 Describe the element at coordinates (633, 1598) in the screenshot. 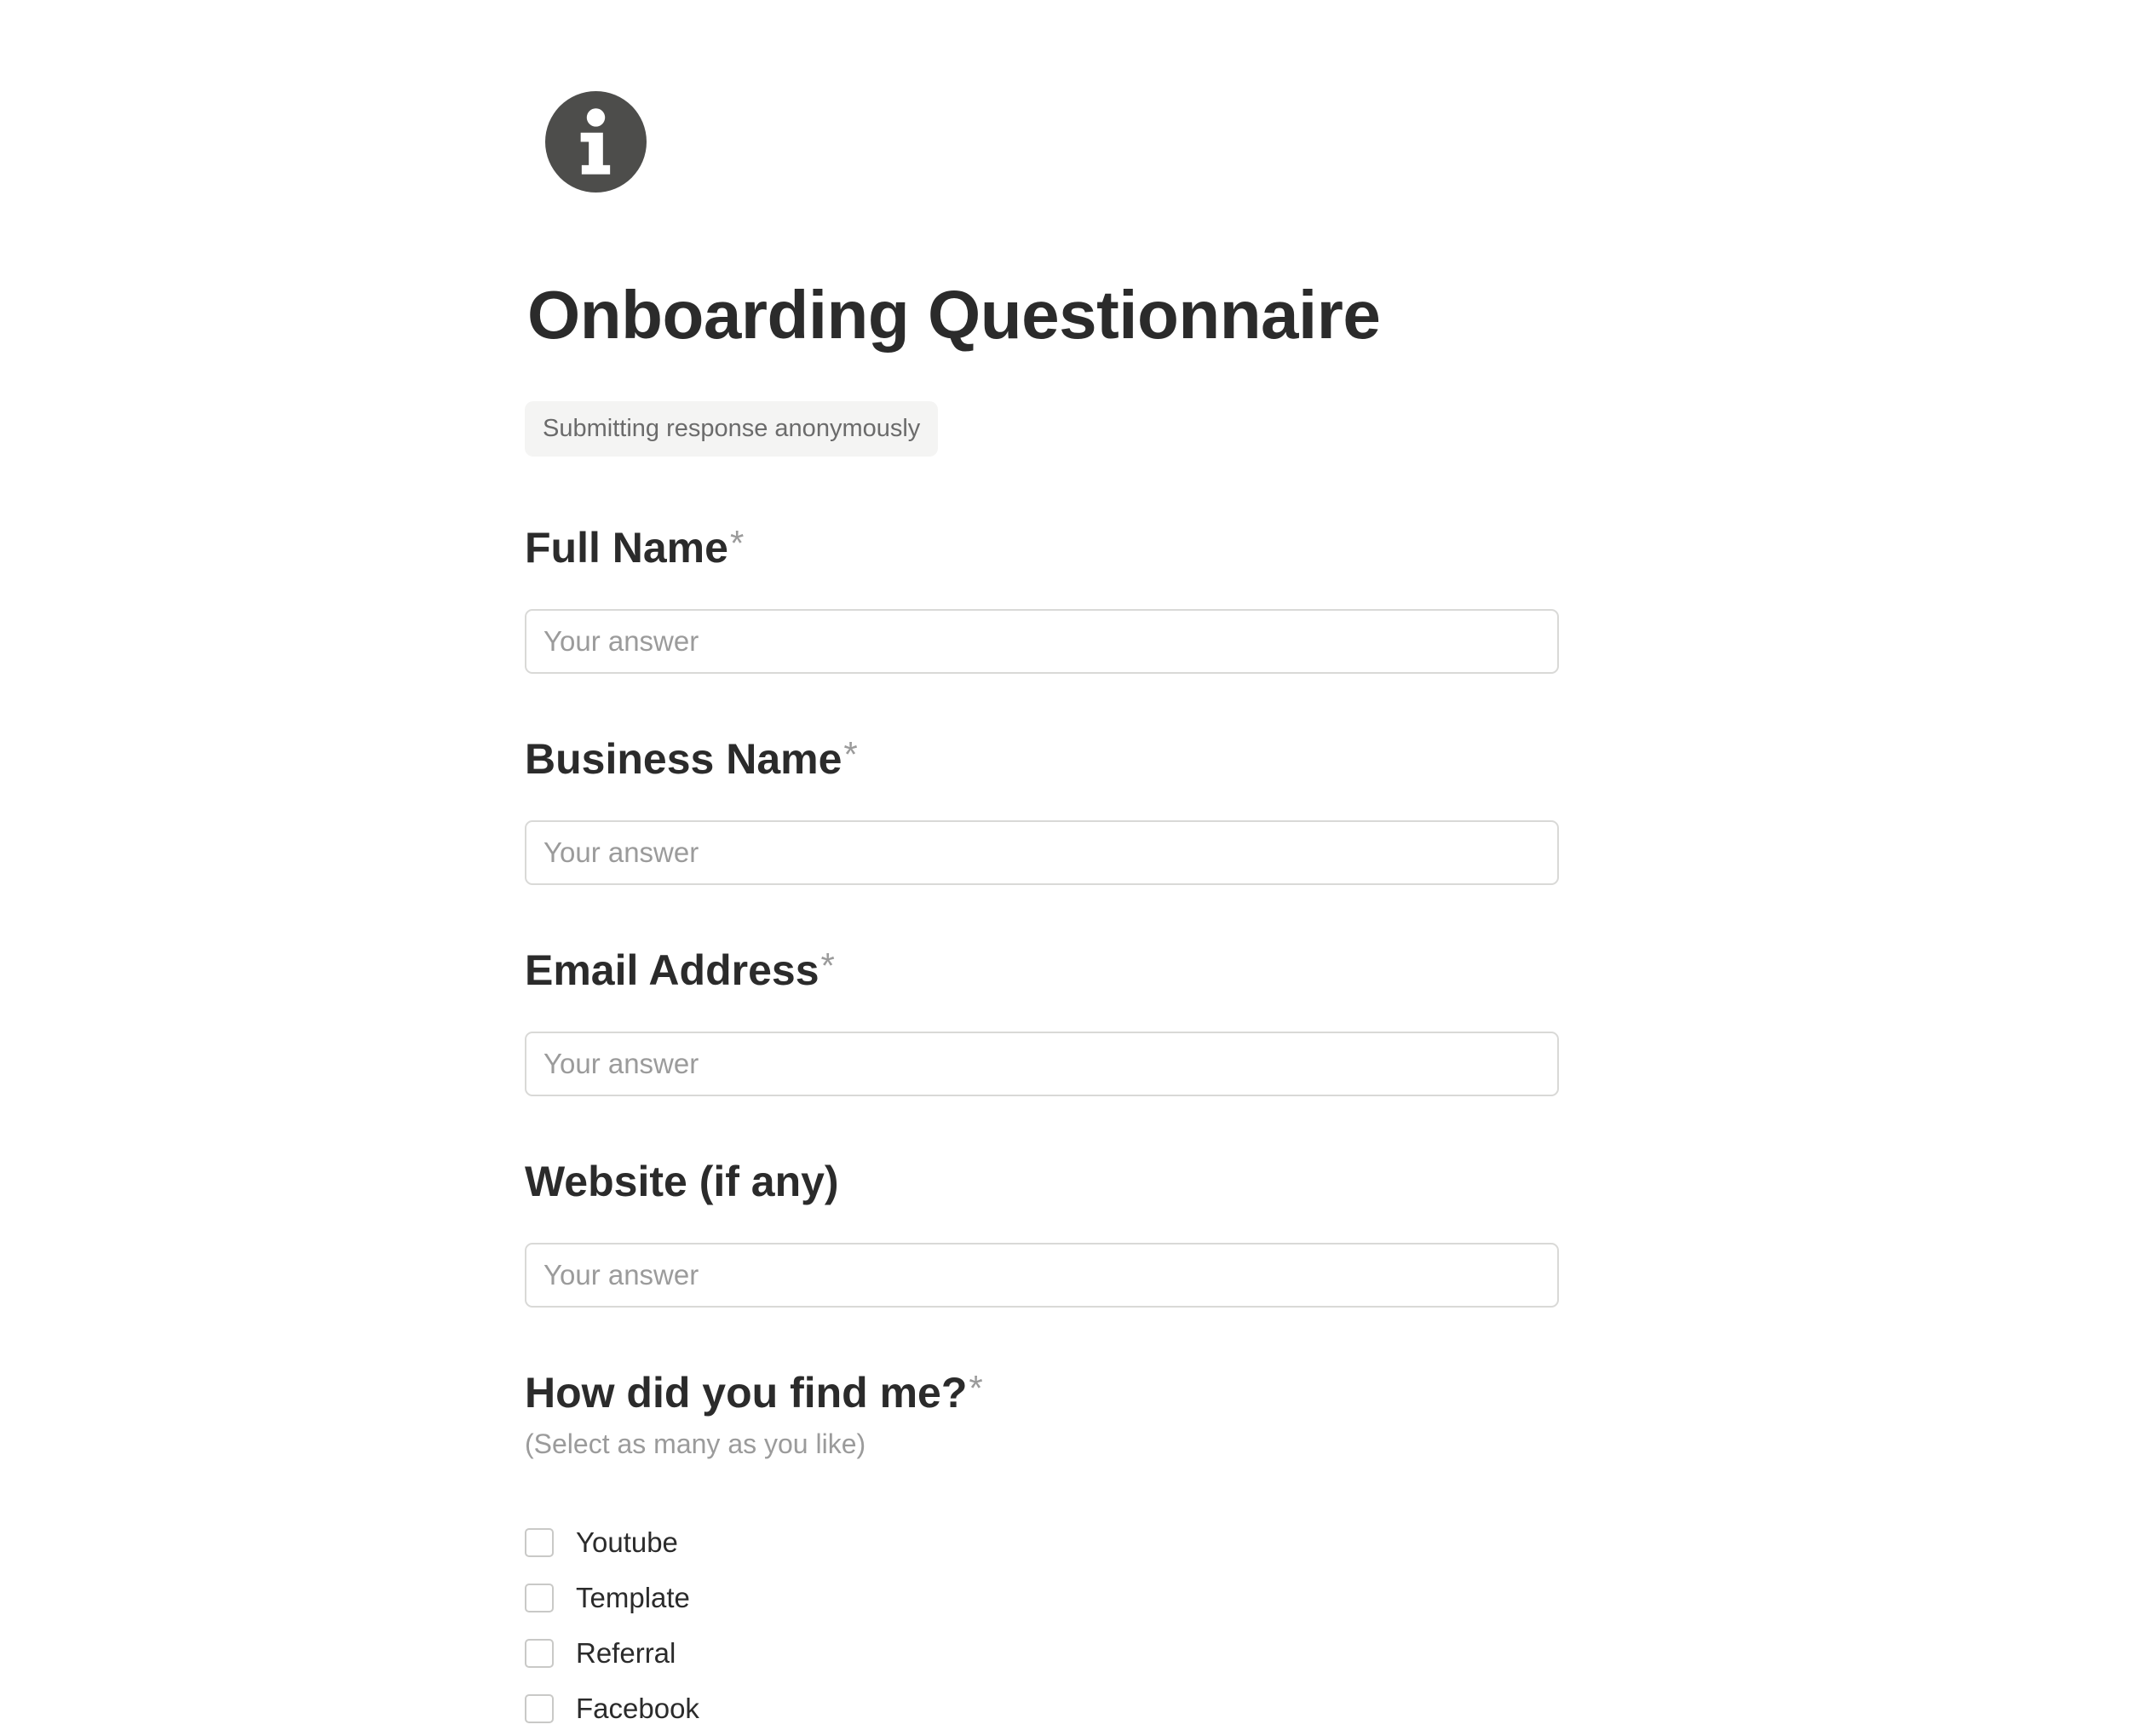

I see `option-label: Template` at that location.